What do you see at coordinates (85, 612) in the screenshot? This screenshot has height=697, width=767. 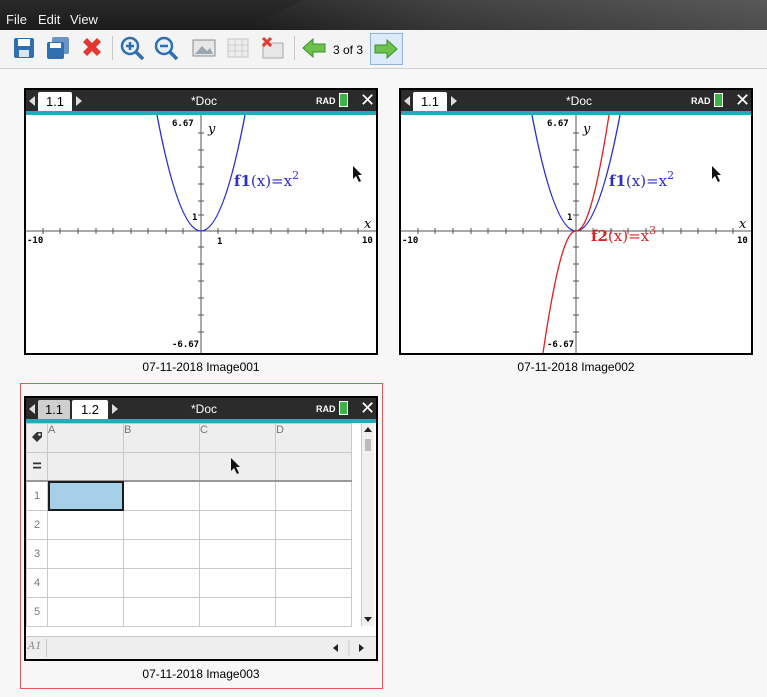 I see `cell-a5` at bounding box center [85, 612].